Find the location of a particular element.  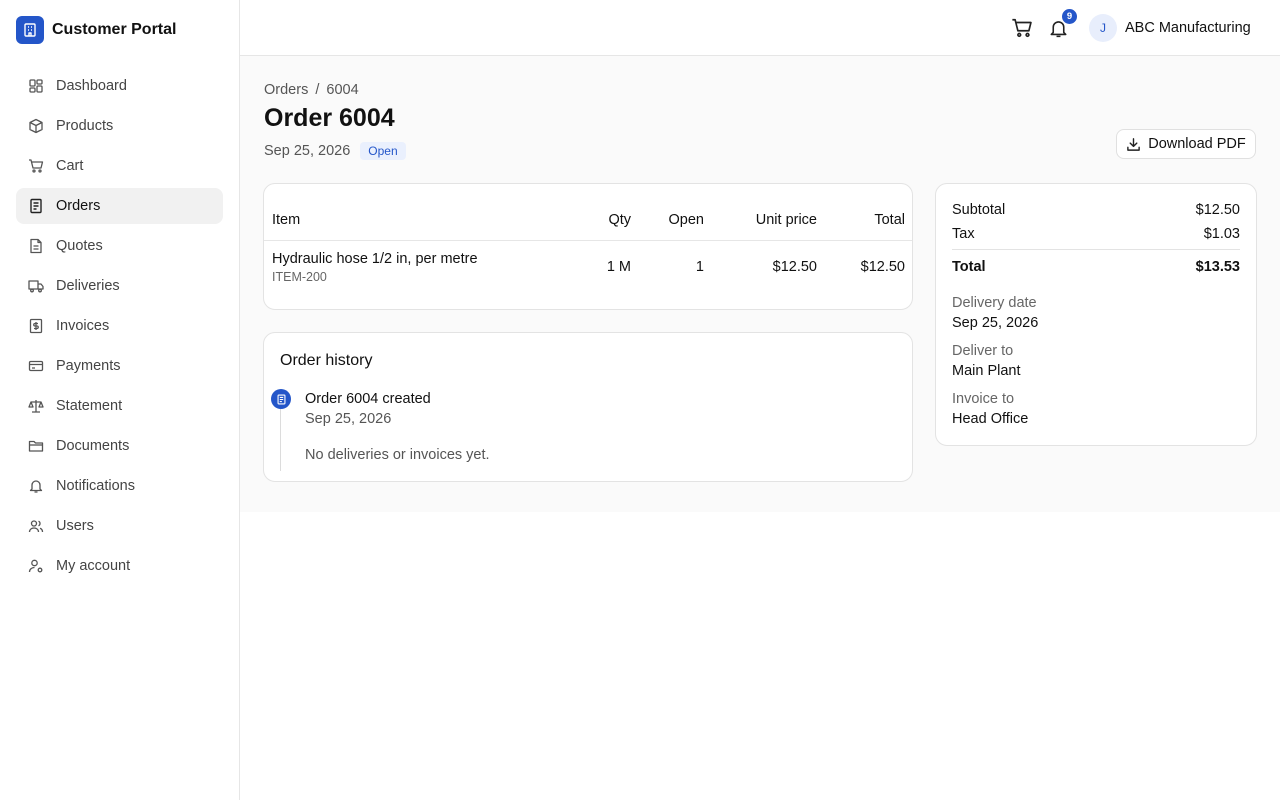

user-menu: J ABC Manufacturing is located at coordinates (1170, 28).